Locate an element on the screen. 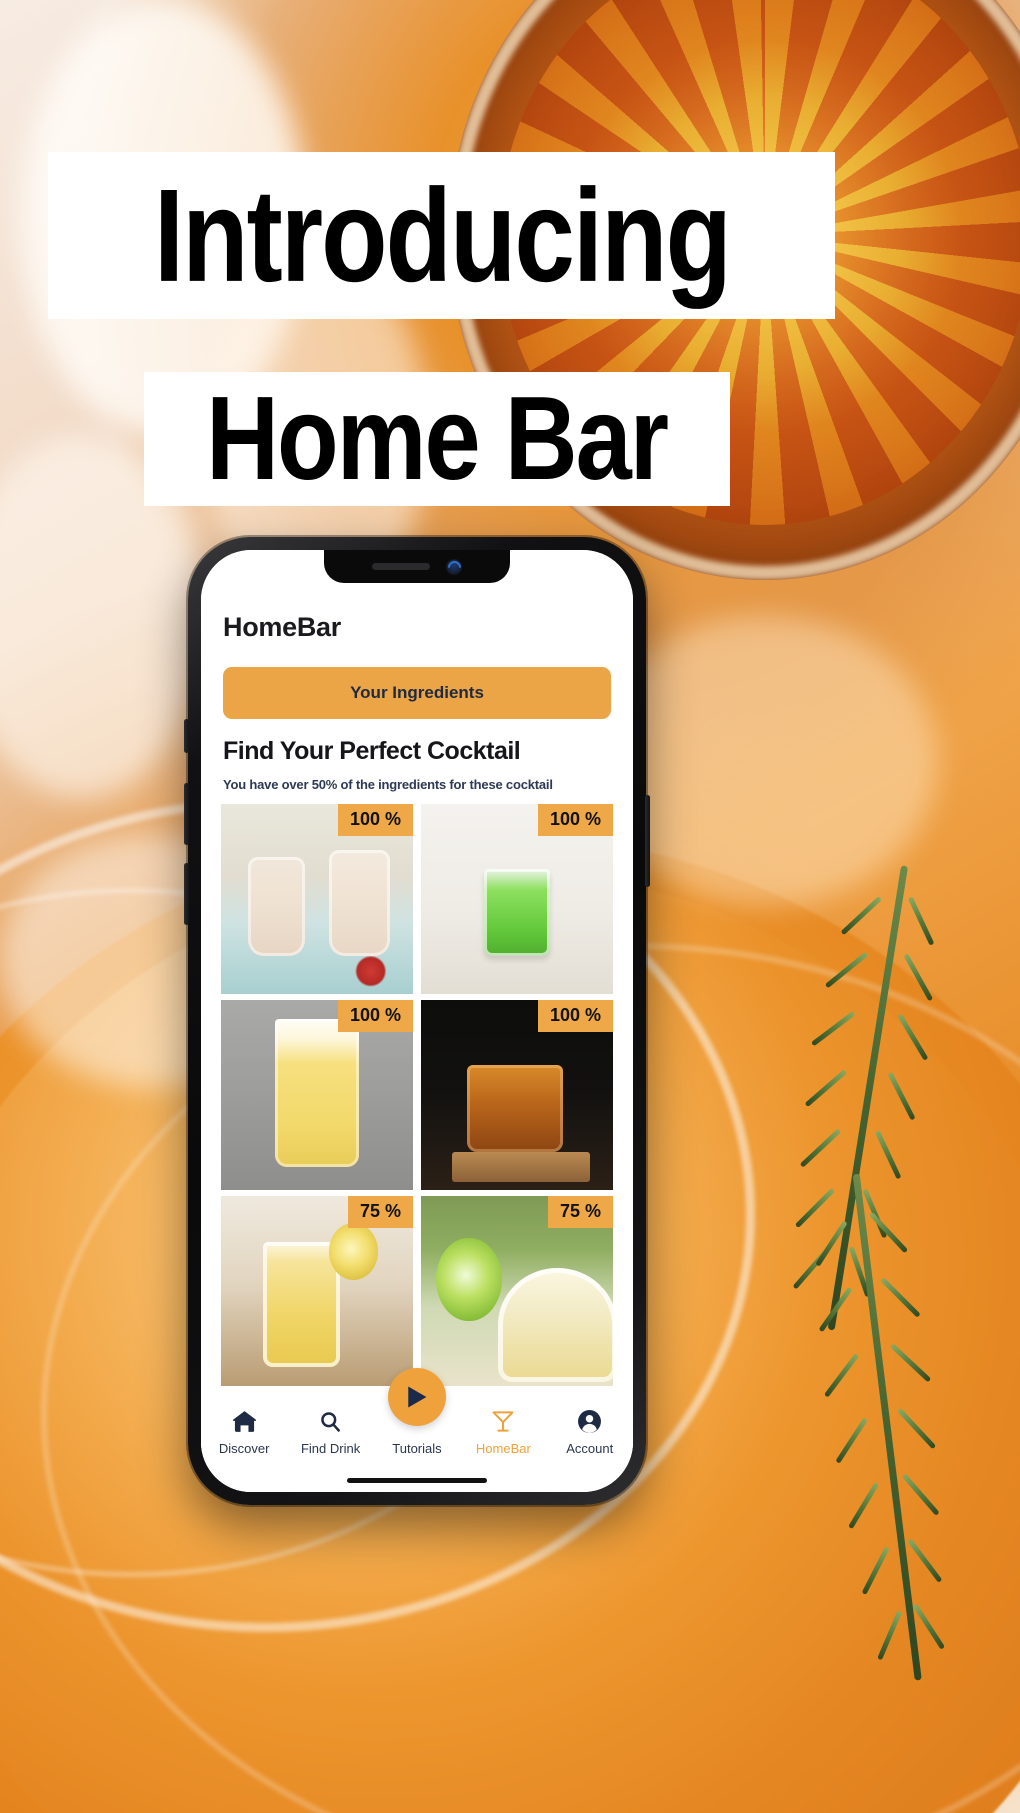 This screenshot has height=1813, width=1020. nav-item-homebar: HomeBar is located at coordinates (503, 1432).